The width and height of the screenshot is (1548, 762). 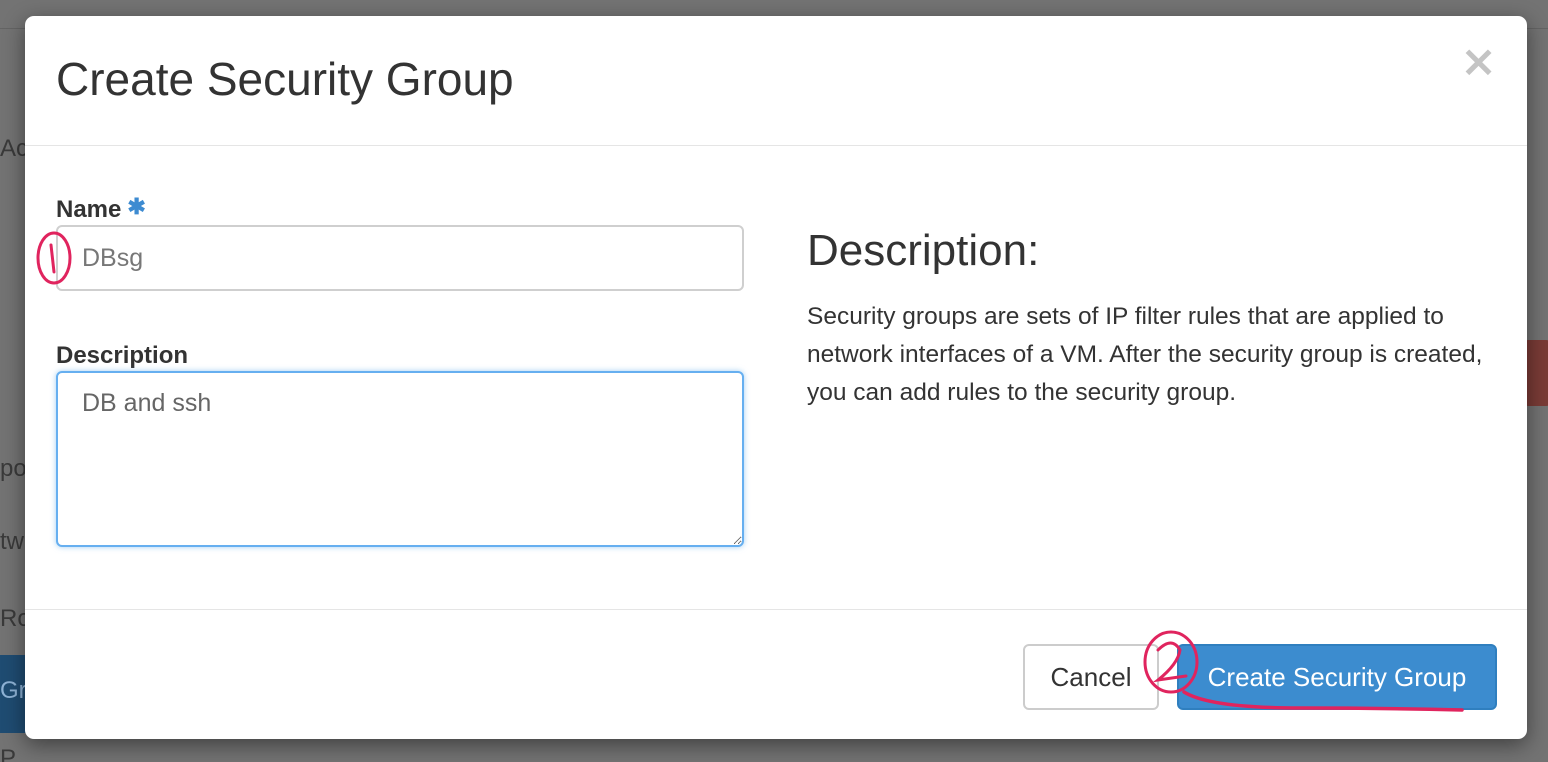 What do you see at coordinates (1478, 62) in the screenshot?
I see `close-icon: ×` at bounding box center [1478, 62].